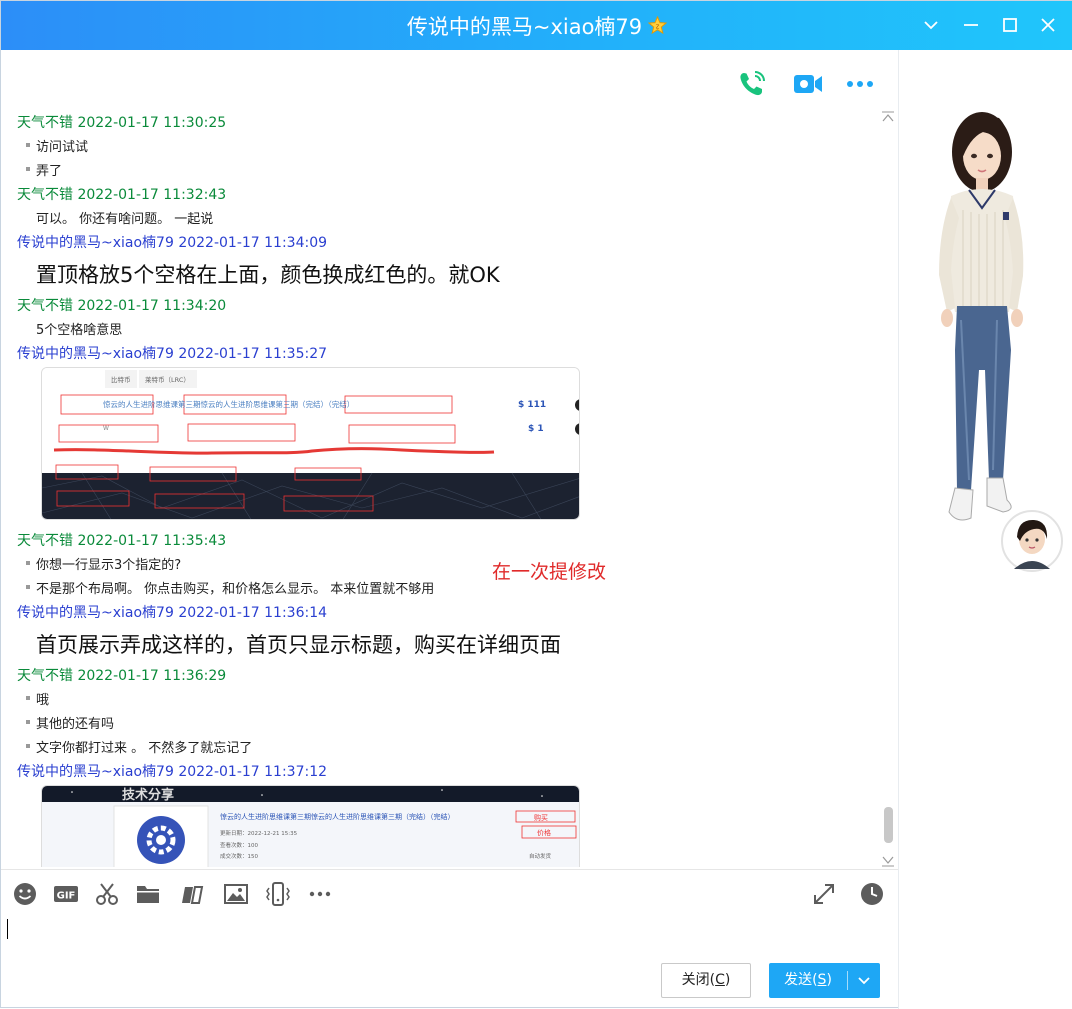 Image resolution: width=1072 pixels, height=1009 pixels. Describe the element at coordinates (298, 645) in the screenshot. I see `message-text: 首页展示弄成这样的，首页只显示标题，购买在详细页面` at that location.